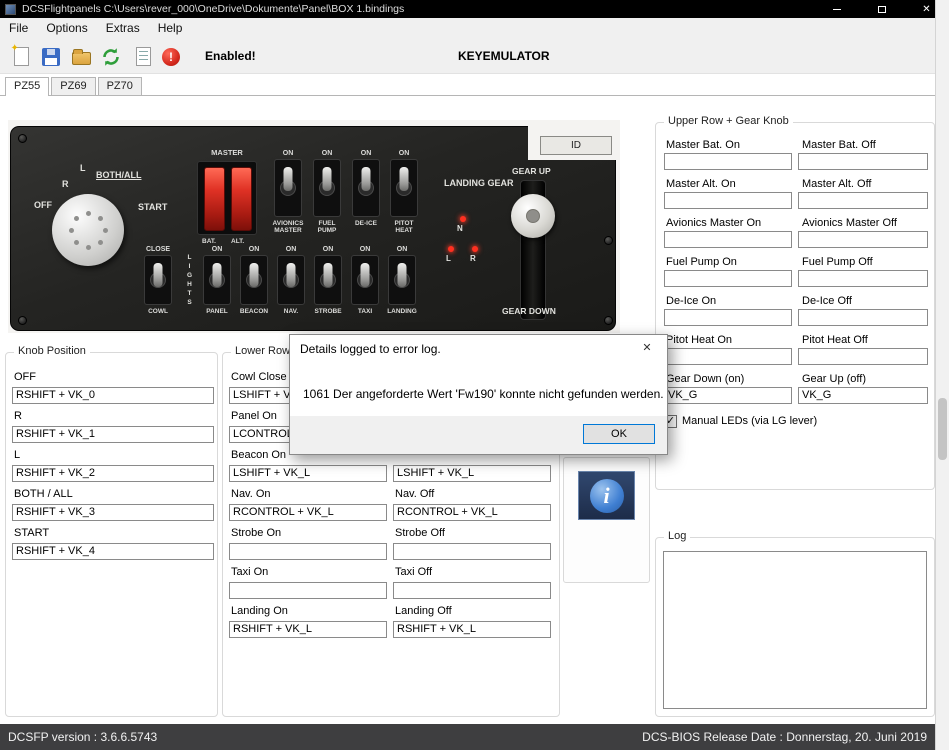 Image resolution: width=949 pixels, height=750 pixels. What do you see at coordinates (473, 258) in the screenshot?
I see `gear-r-label: R` at bounding box center [473, 258].